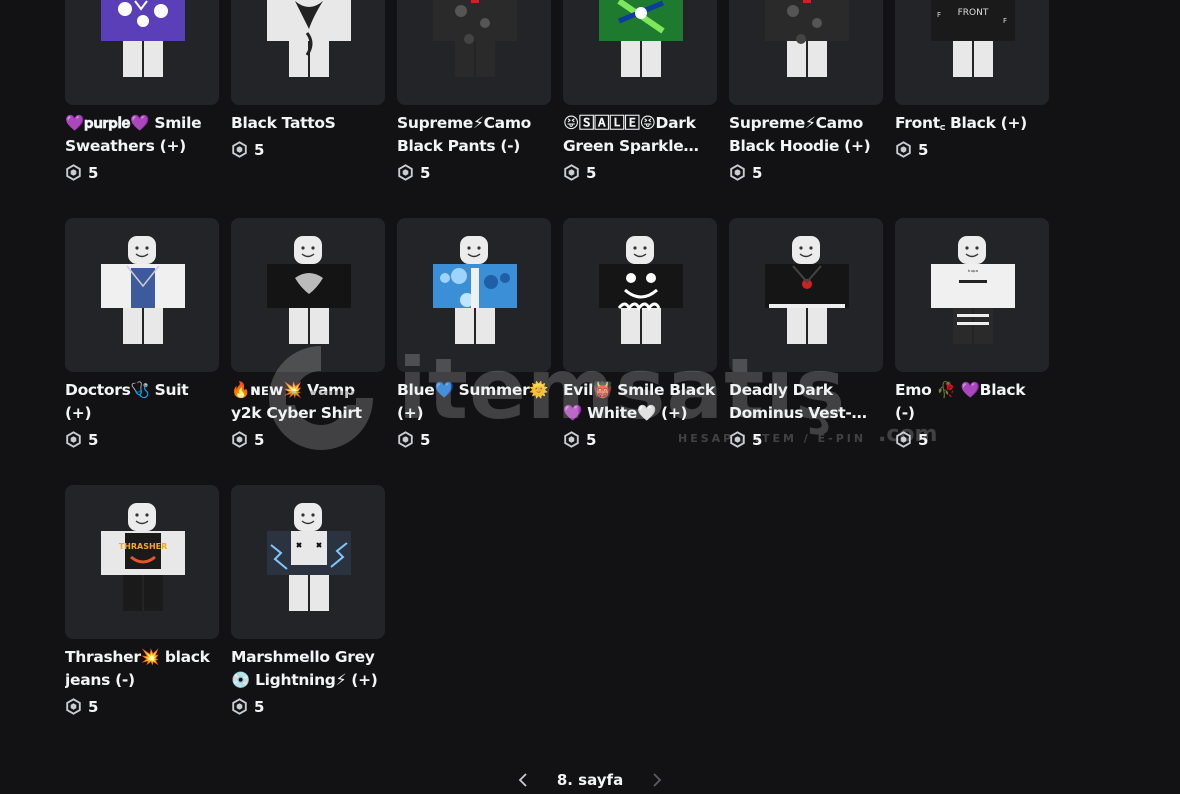 This screenshot has height=794, width=1180. I want to click on item-name: Blue💙 Summer🌞 (+), so click(474, 402).